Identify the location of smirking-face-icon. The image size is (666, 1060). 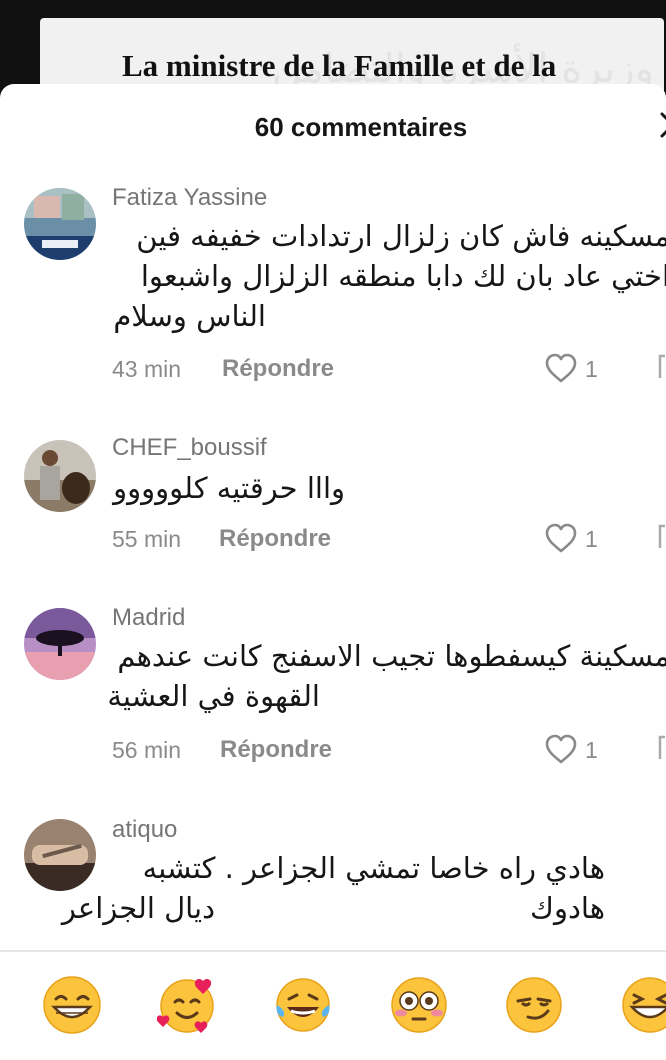
(534, 1005).